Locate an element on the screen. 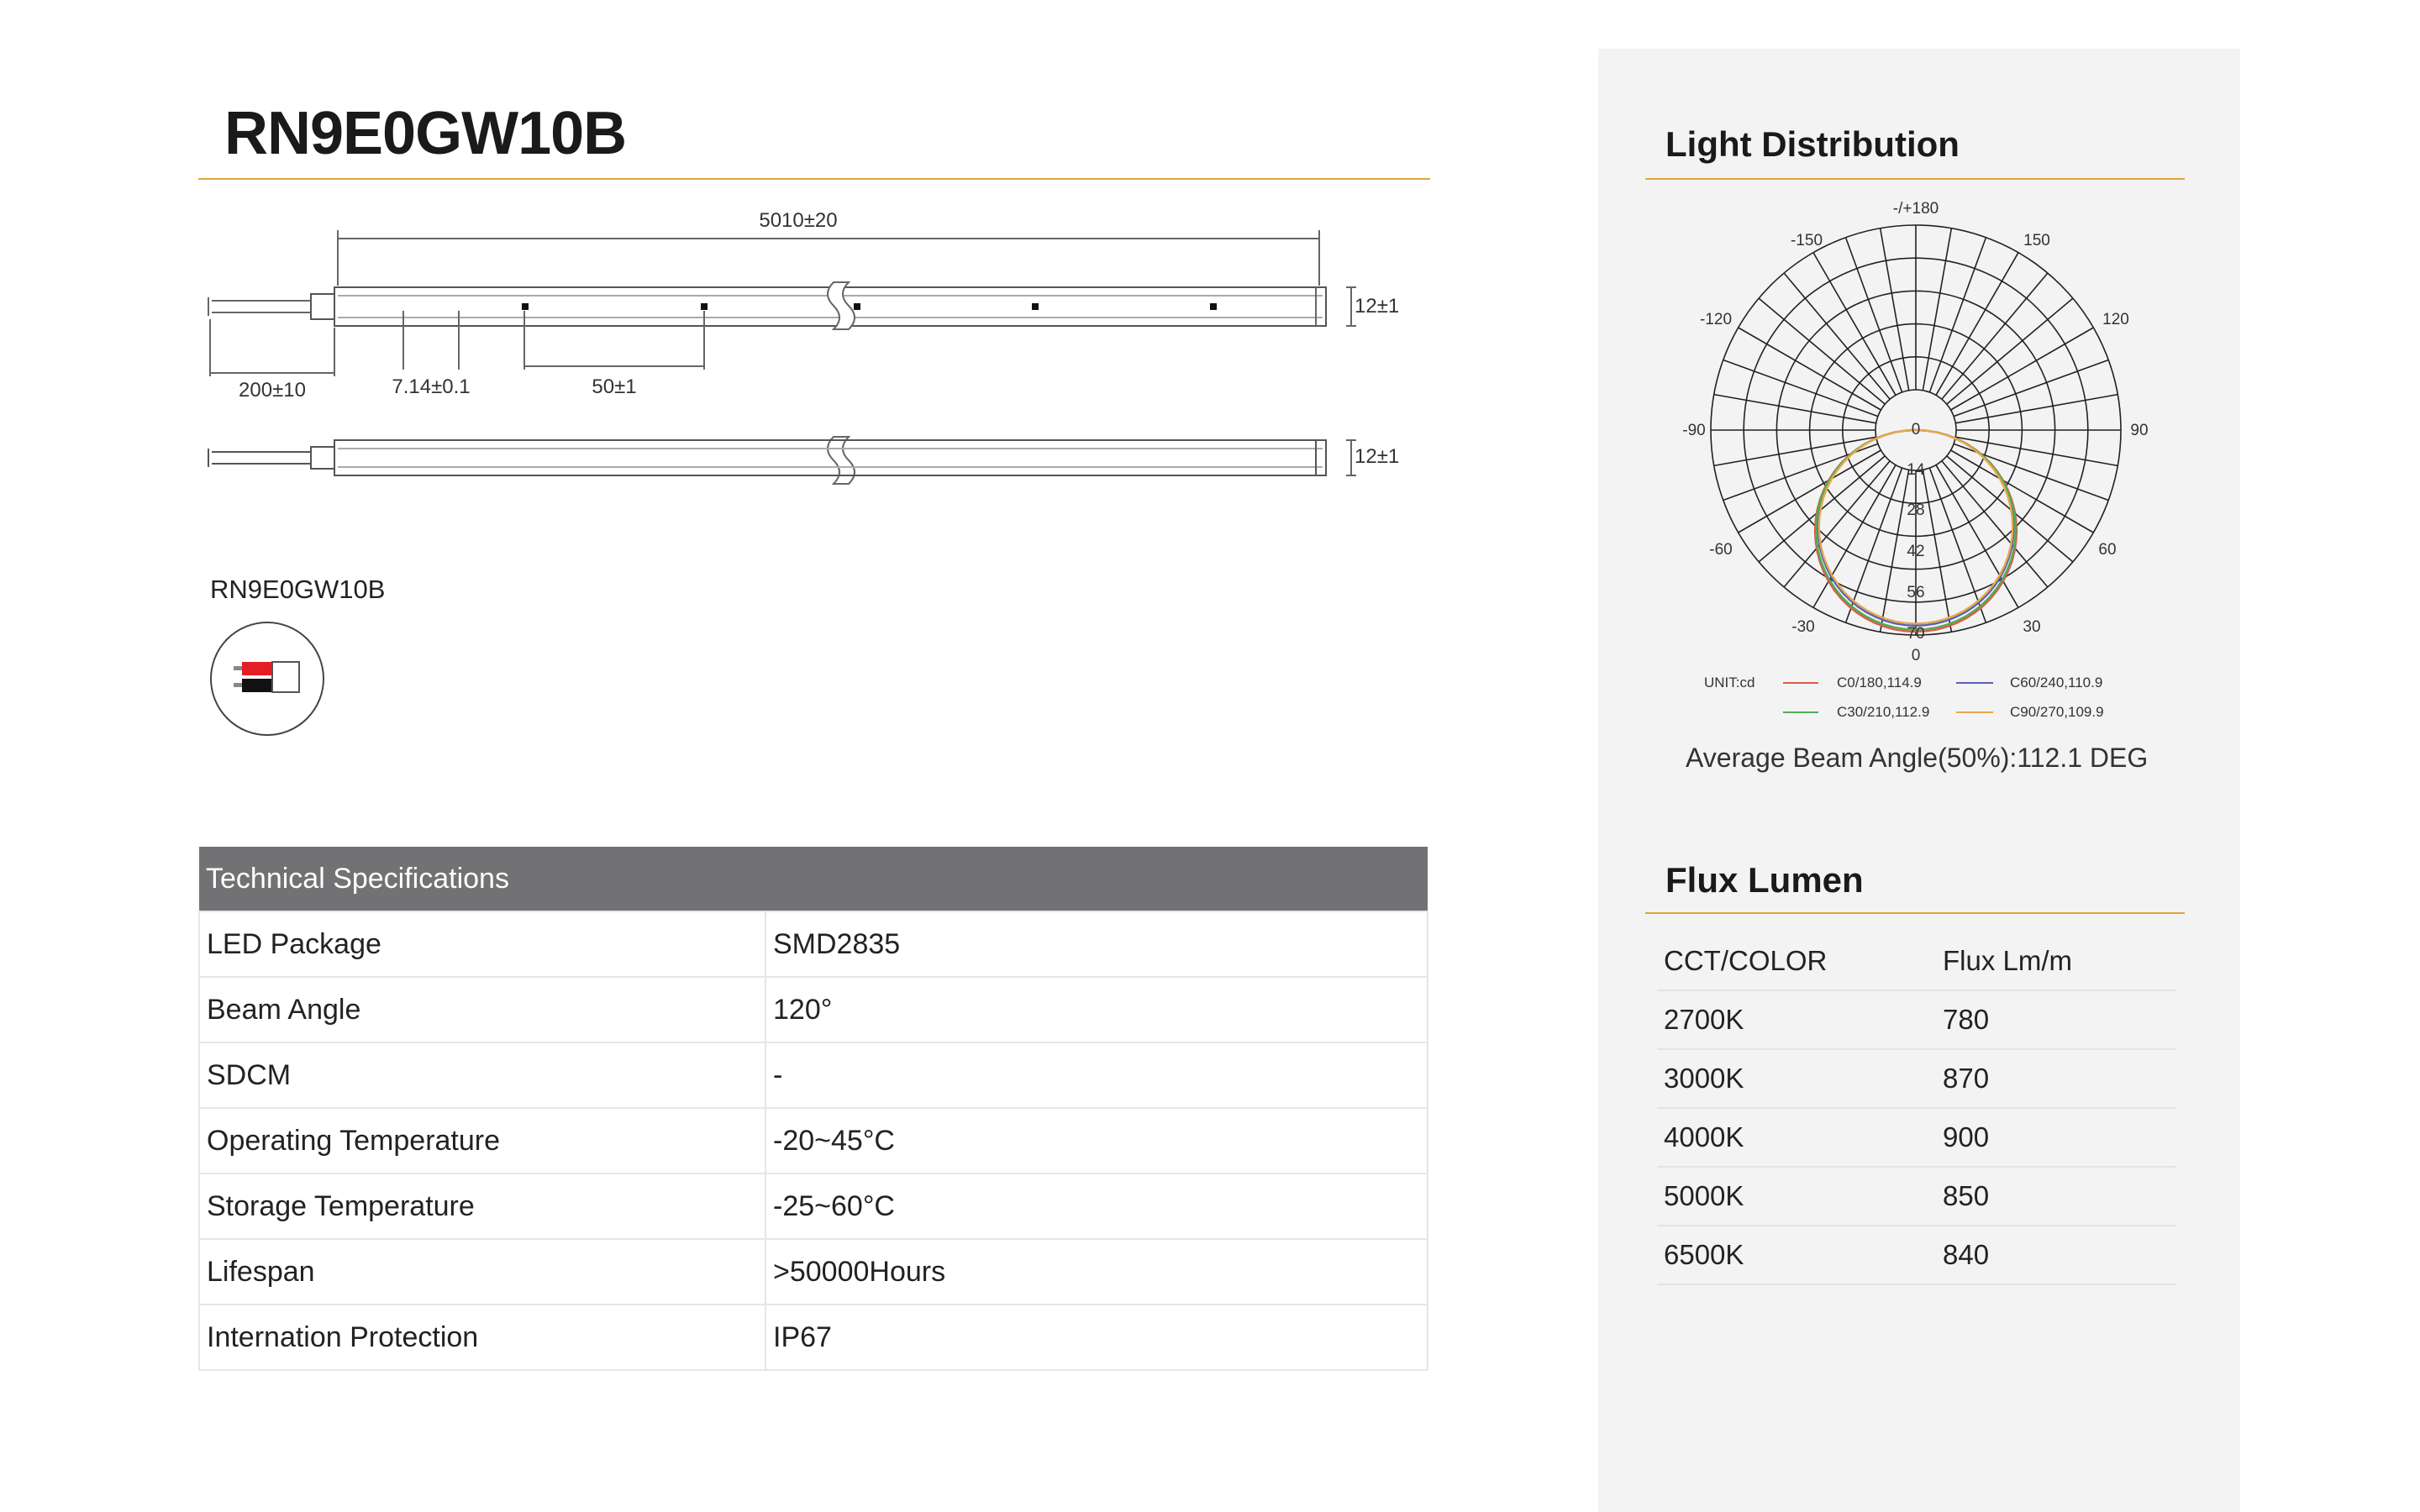 The image size is (2420, 1512). angle-label: 150 is located at coordinates (2037, 240).